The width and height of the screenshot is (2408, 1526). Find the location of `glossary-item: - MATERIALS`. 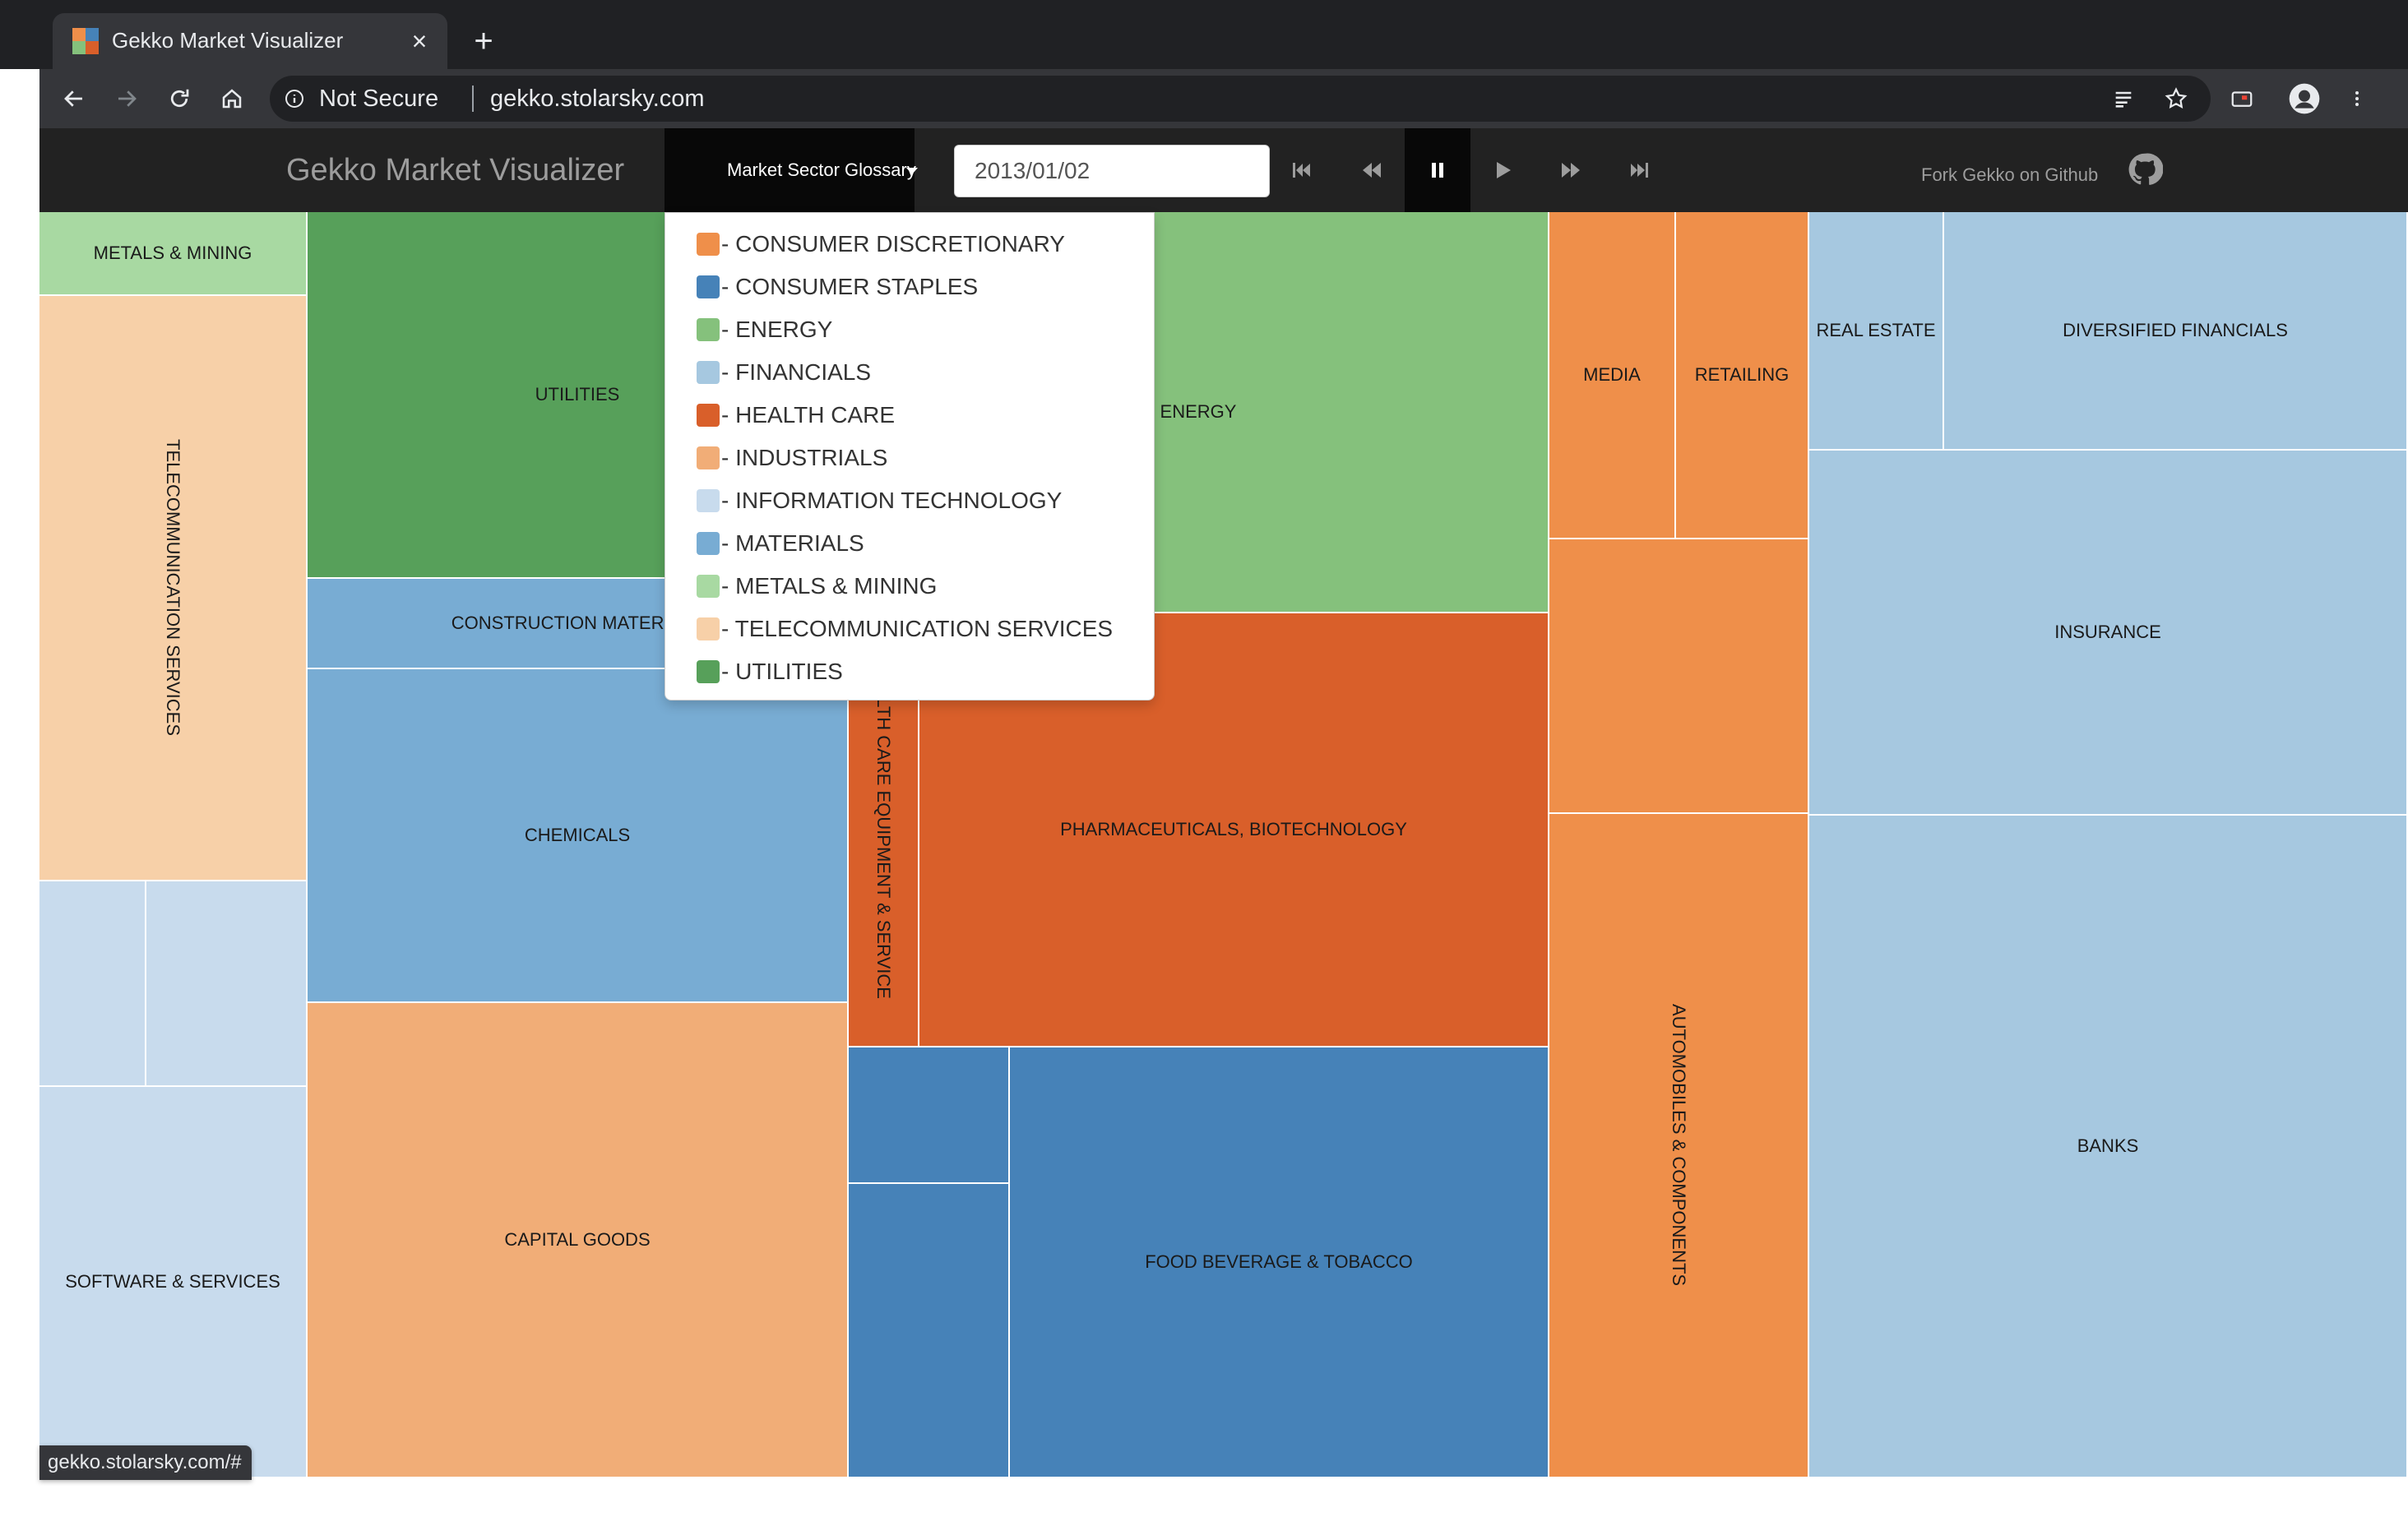

glossary-item: - MATERIALS is located at coordinates (780, 543).